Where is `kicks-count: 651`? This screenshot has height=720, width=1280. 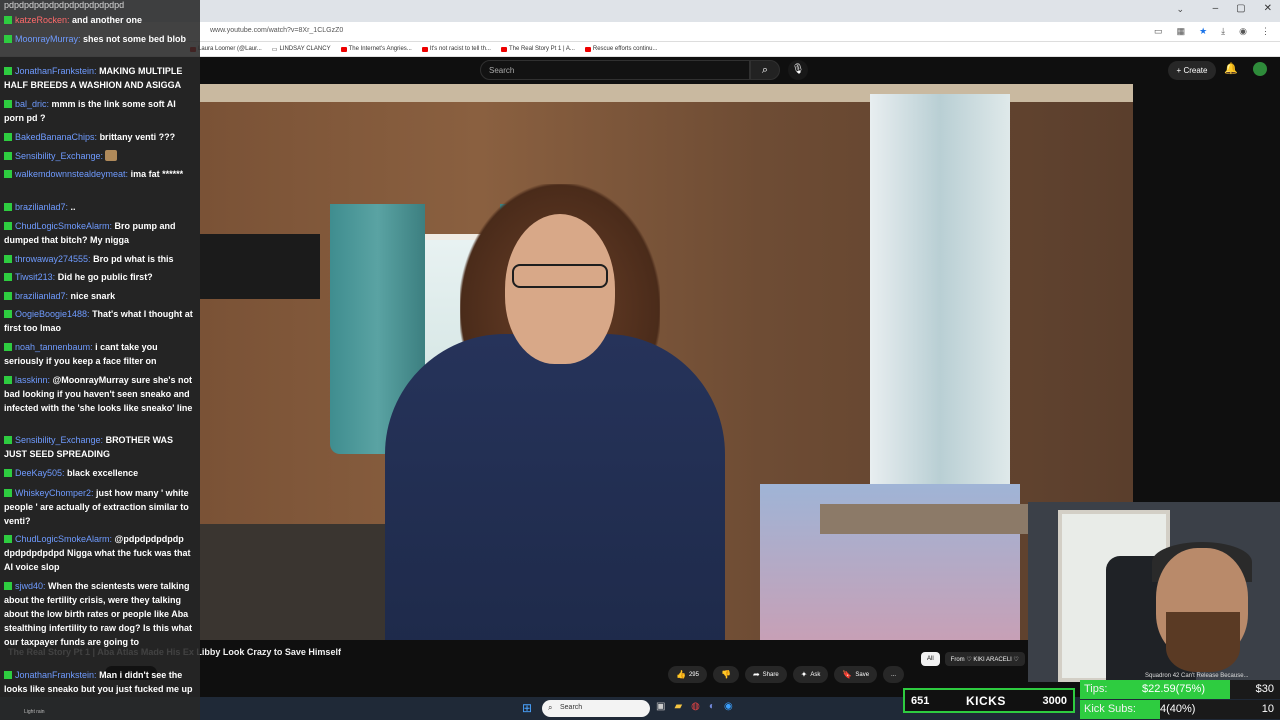
kicks-count: 651 is located at coordinates (920, 700).